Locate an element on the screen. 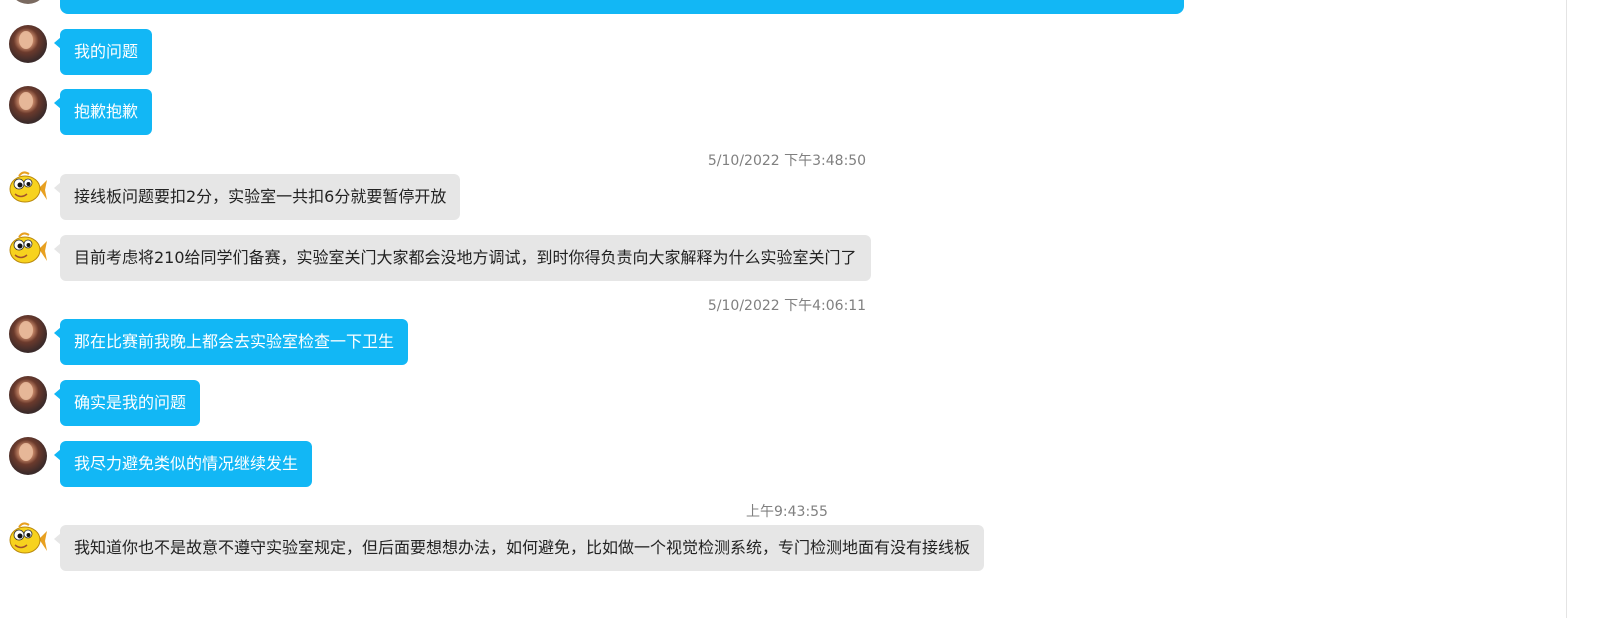  message-bubble-other: 接线板问题要扣2分，实验室一共扣6分就要暂停开放 is located at coordinates (257, 197).